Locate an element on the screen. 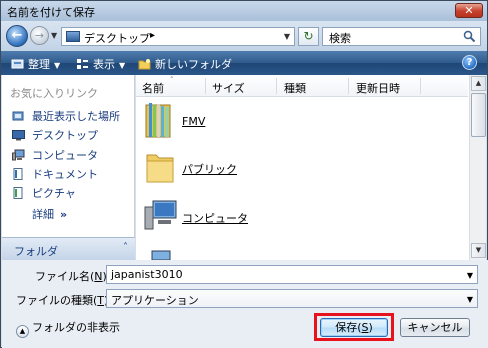  save-label-prefix: 保存( is located at coordinates (348, 327).